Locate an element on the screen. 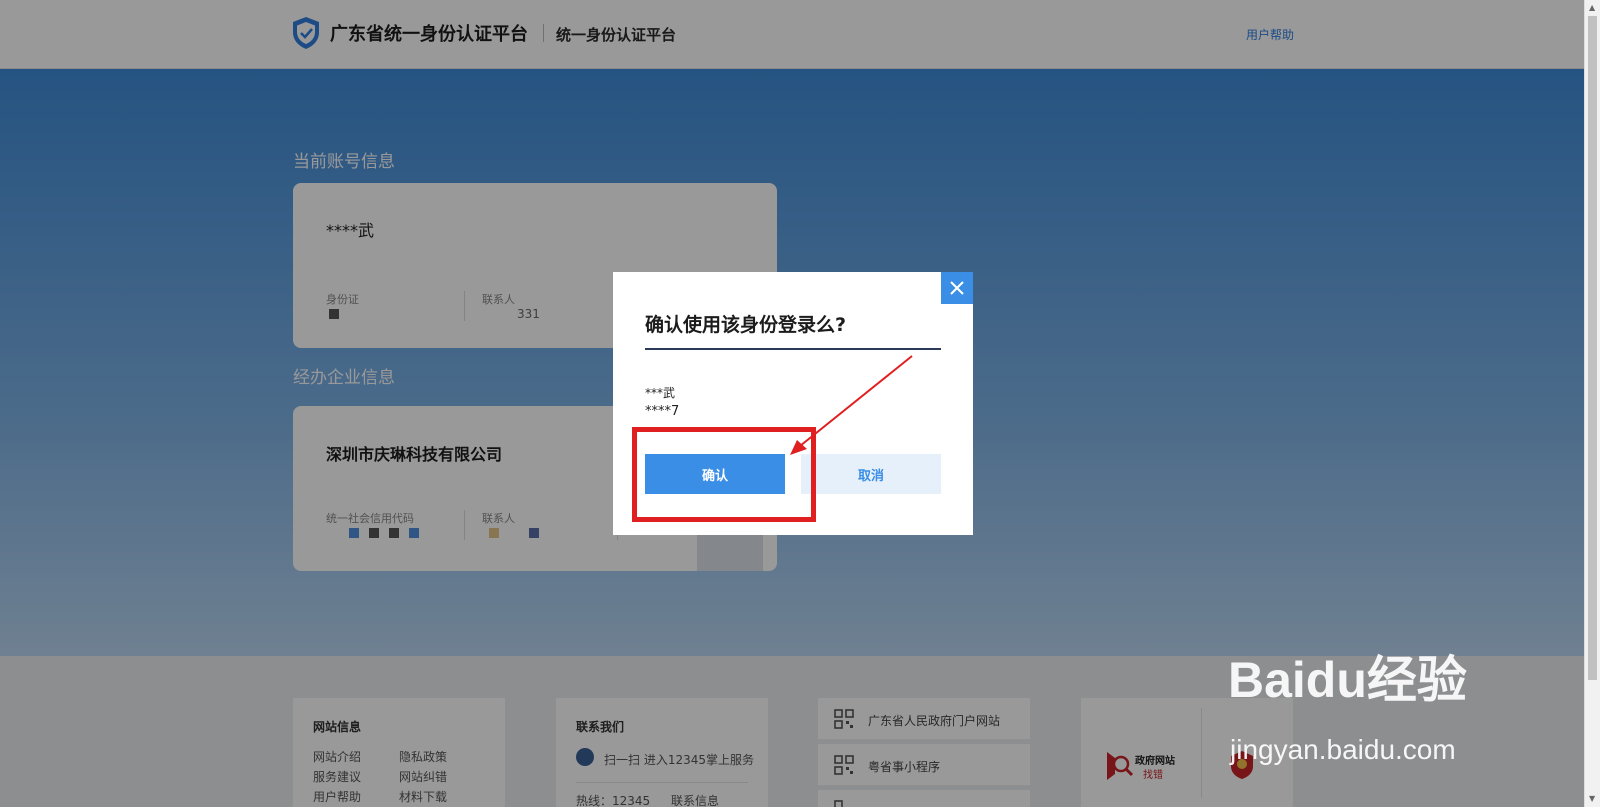  dialog-title-underline is located at coordinates (793, 349).